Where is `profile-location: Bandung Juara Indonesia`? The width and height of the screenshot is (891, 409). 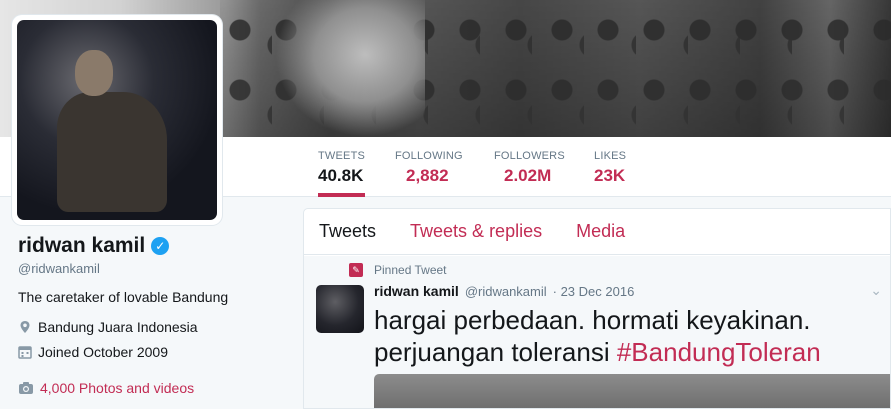
profile-location: Bandung Juara Indonesia is located at coordinates (153, 327).